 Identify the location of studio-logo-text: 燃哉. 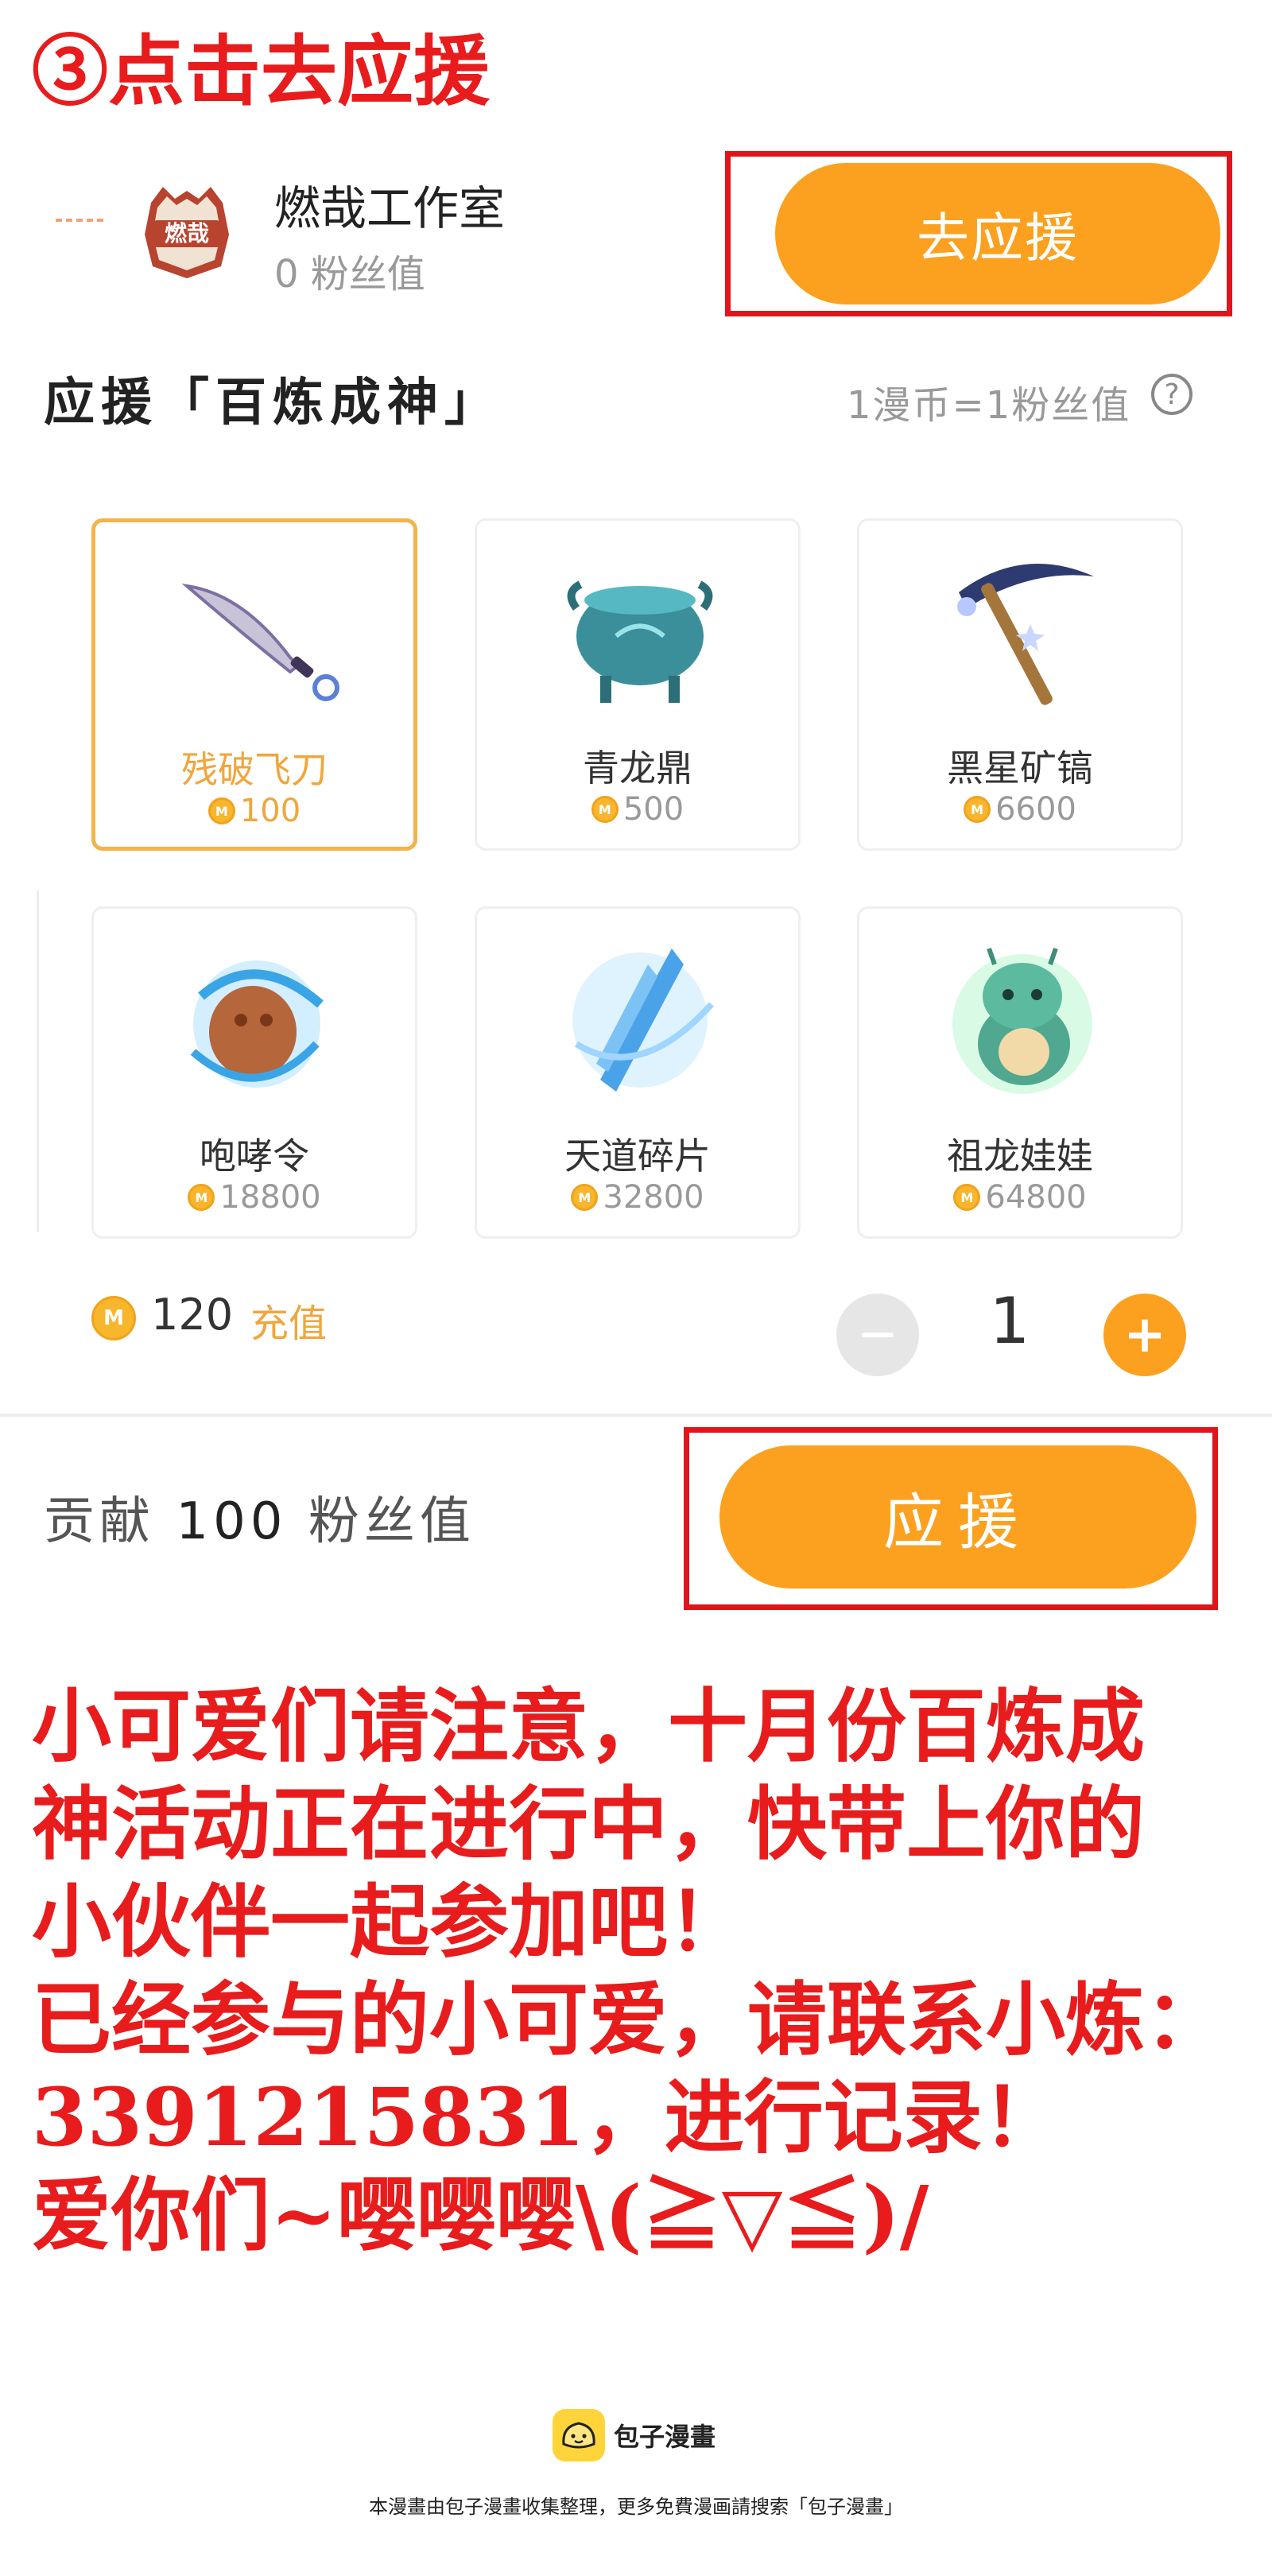
(187, 233).